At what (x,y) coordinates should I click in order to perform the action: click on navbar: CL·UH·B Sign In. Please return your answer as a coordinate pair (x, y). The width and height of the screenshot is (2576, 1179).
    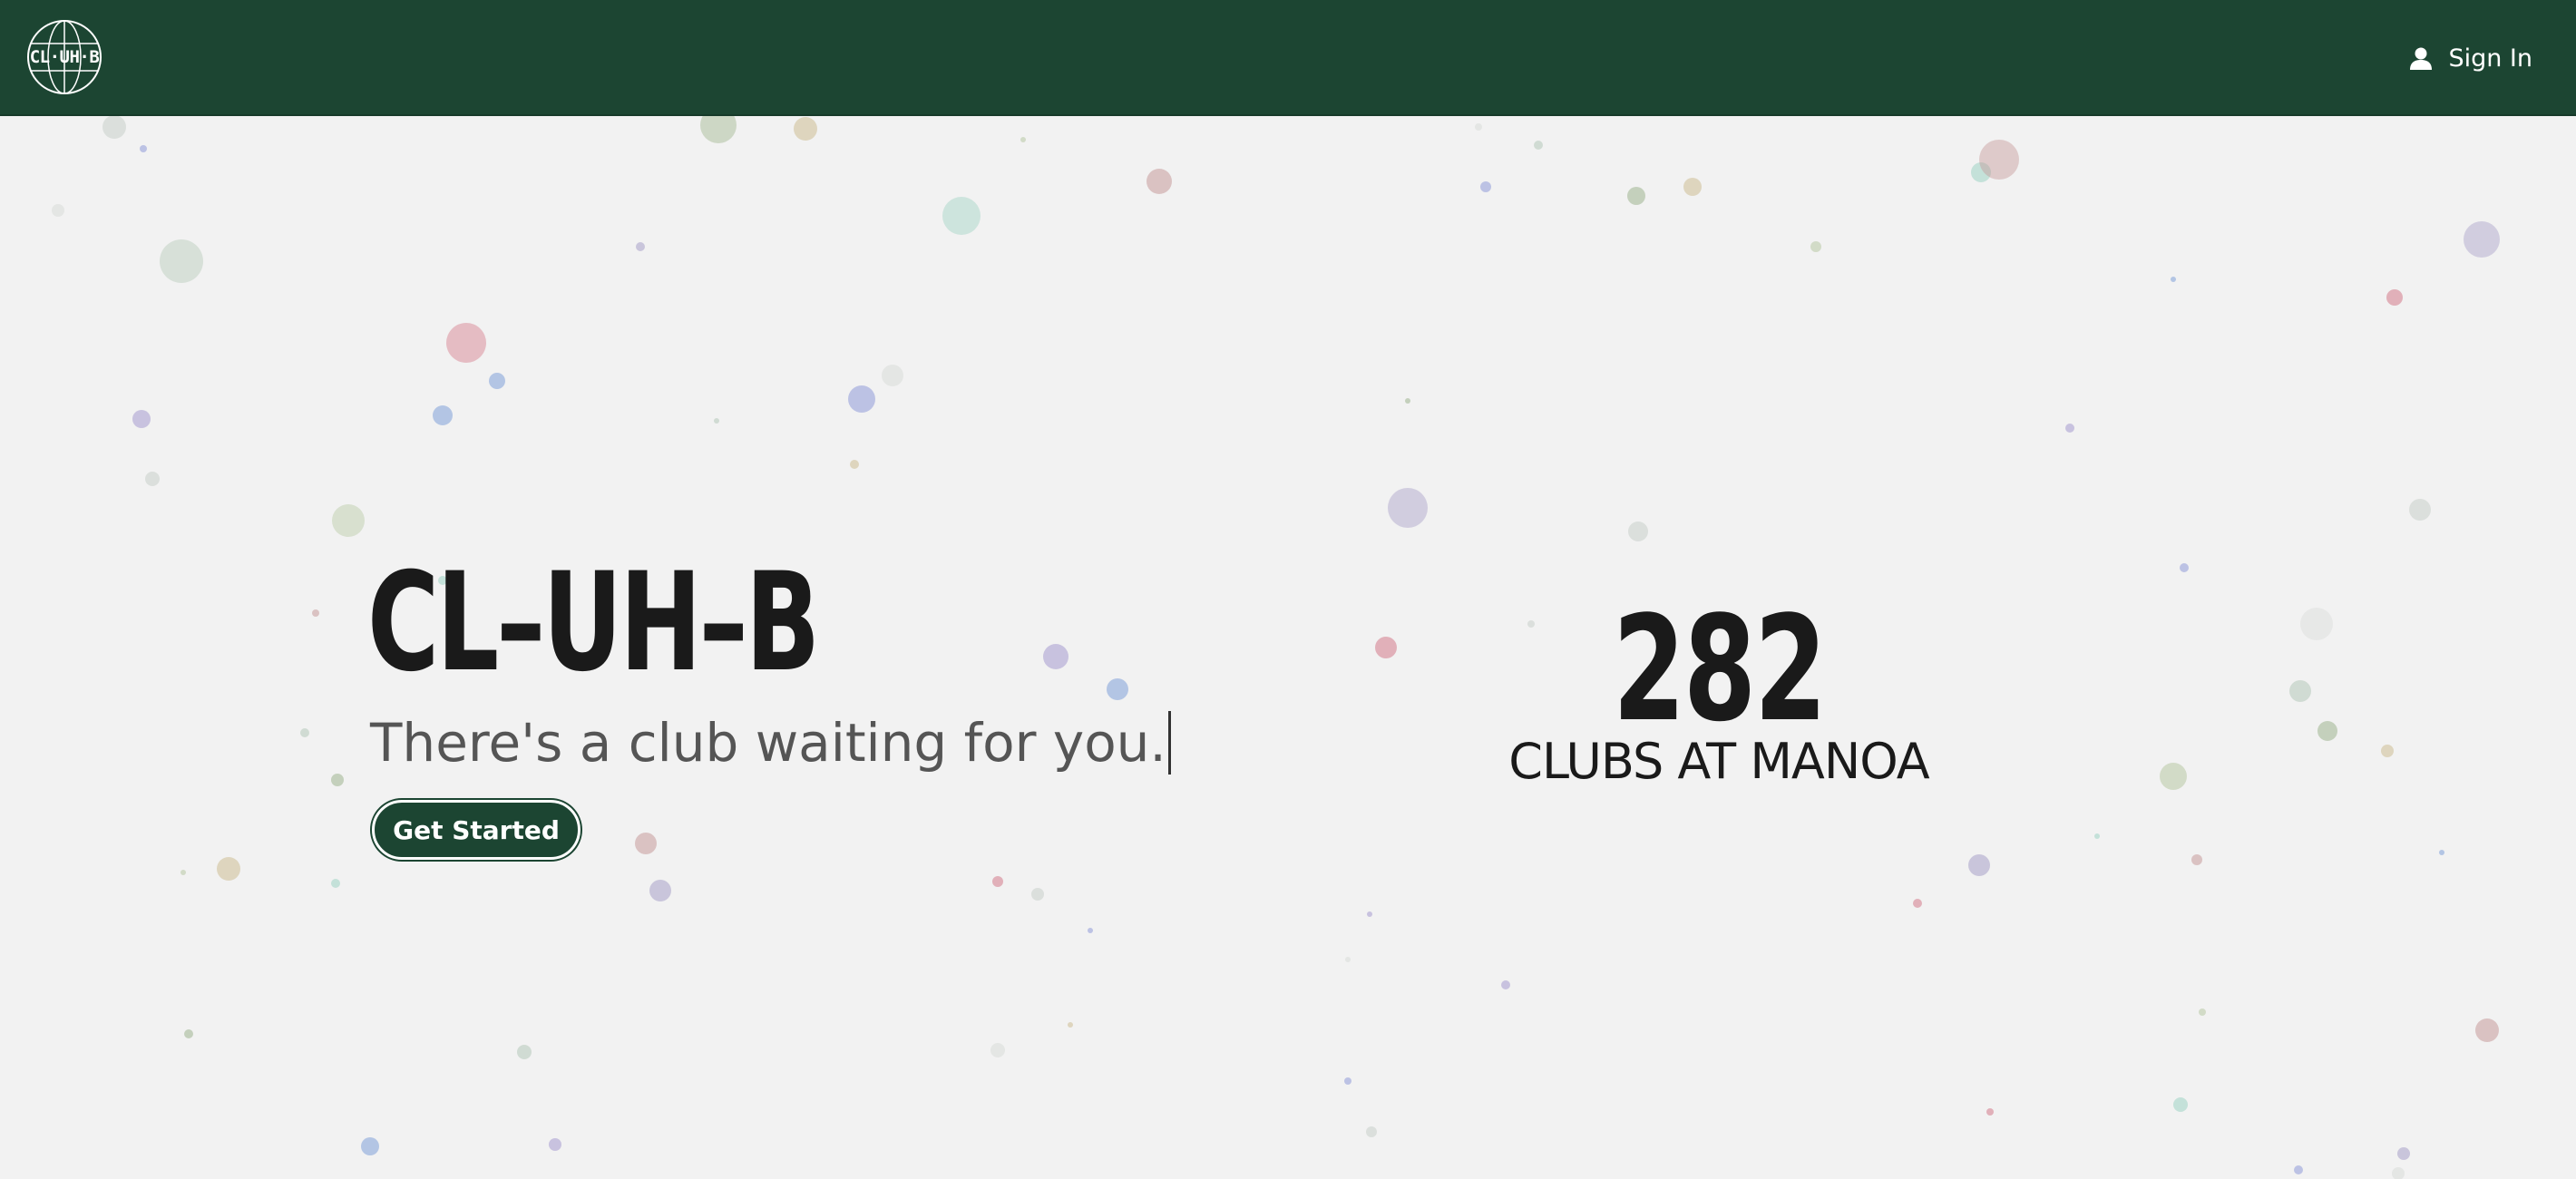
    Looking at the image, I should click on (1288, 58).